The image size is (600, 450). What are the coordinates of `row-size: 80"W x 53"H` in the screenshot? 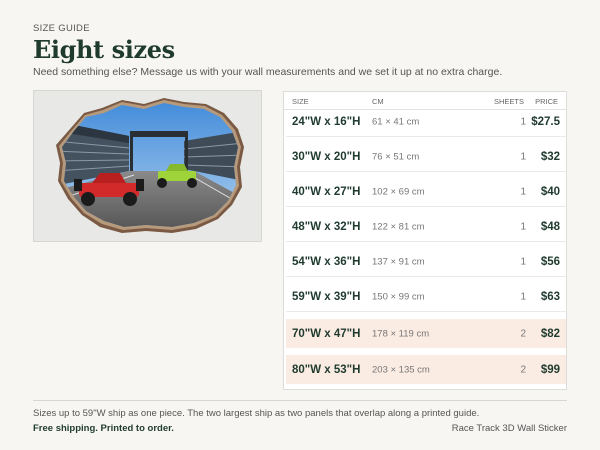 It's located at (326, 369).